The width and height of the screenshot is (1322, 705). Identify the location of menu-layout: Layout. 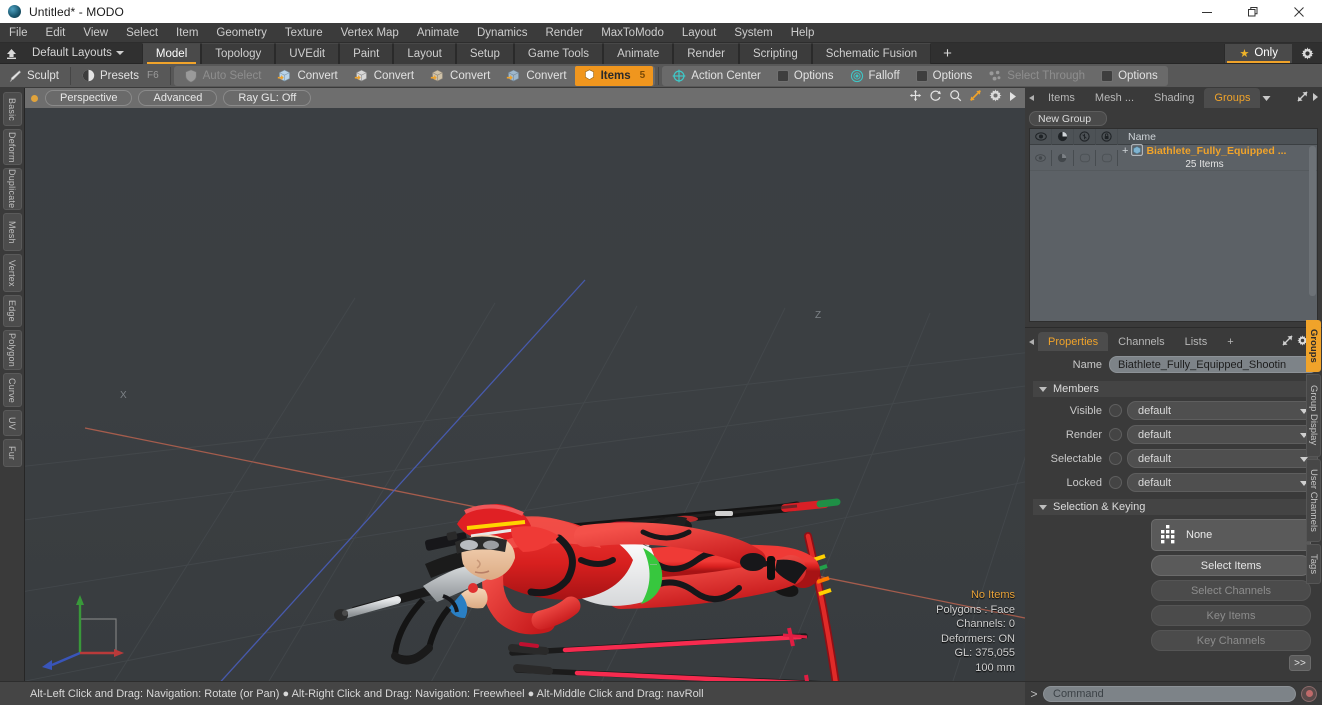
(699, 33).